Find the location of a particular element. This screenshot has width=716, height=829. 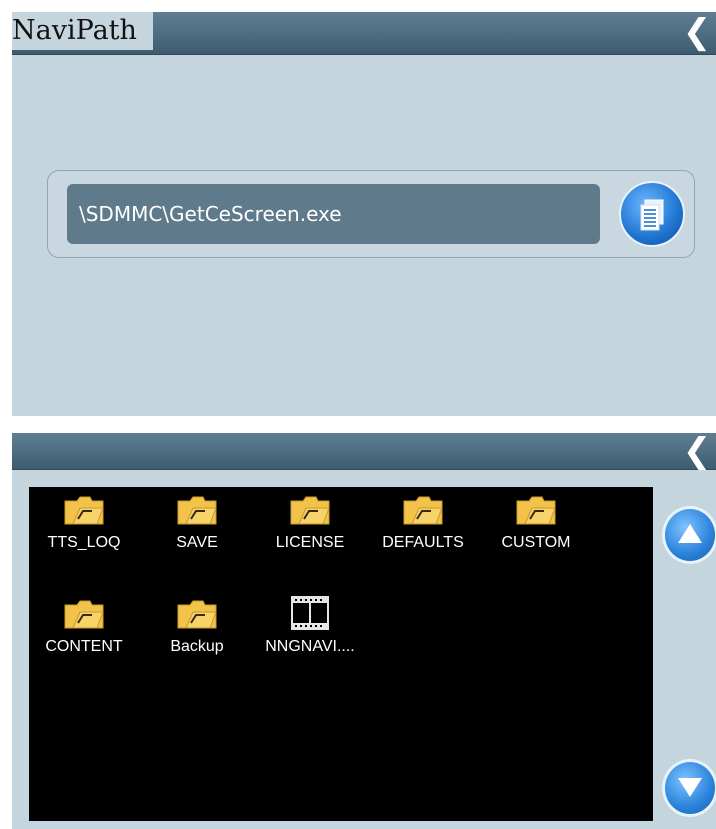

folder-item: TTS_LOQ is located at coordinates (84, 523).